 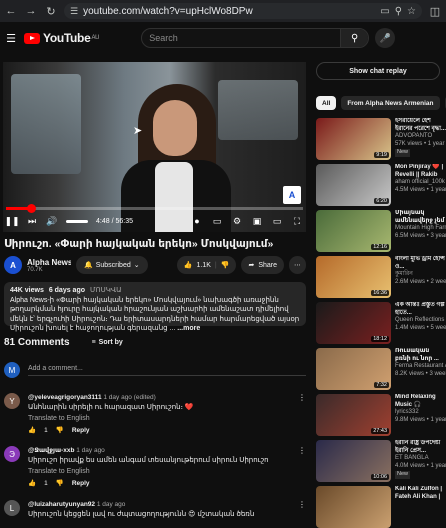 I want to click on sort-by-button: ≡ Sort by, so click(x=107, y=342).